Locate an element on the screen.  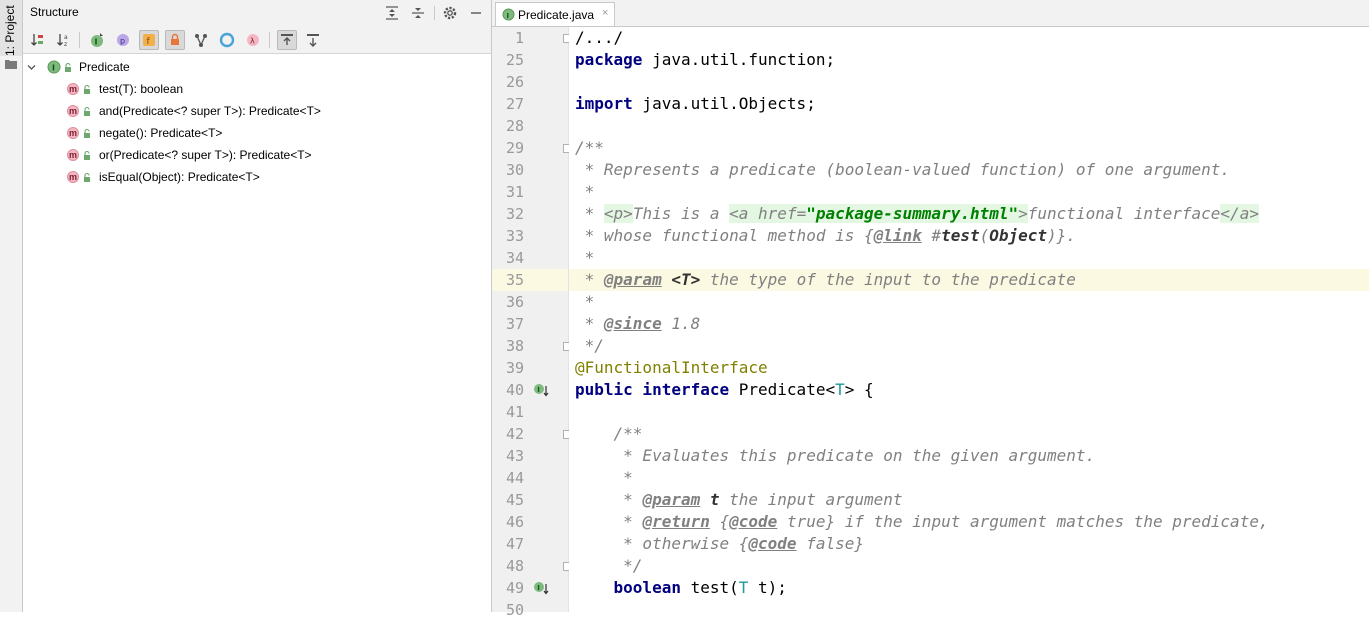
line-number: 26 is located at coordinates (514, 82).